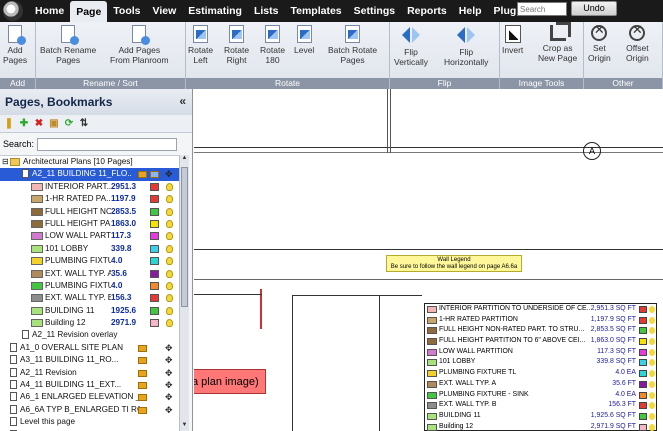 This screenshot has width=663, height=431. Describe the element at coordinates (9, 123) in the screenshot. I see `bookmark-icon: ❚` at that location.